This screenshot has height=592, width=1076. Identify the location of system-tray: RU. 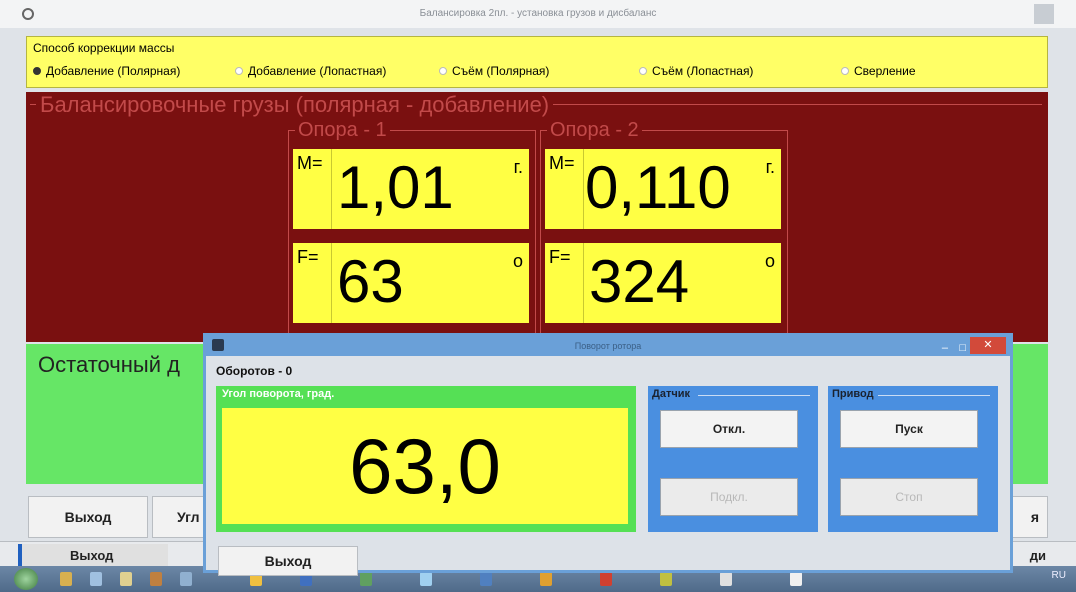
(1059, 575).